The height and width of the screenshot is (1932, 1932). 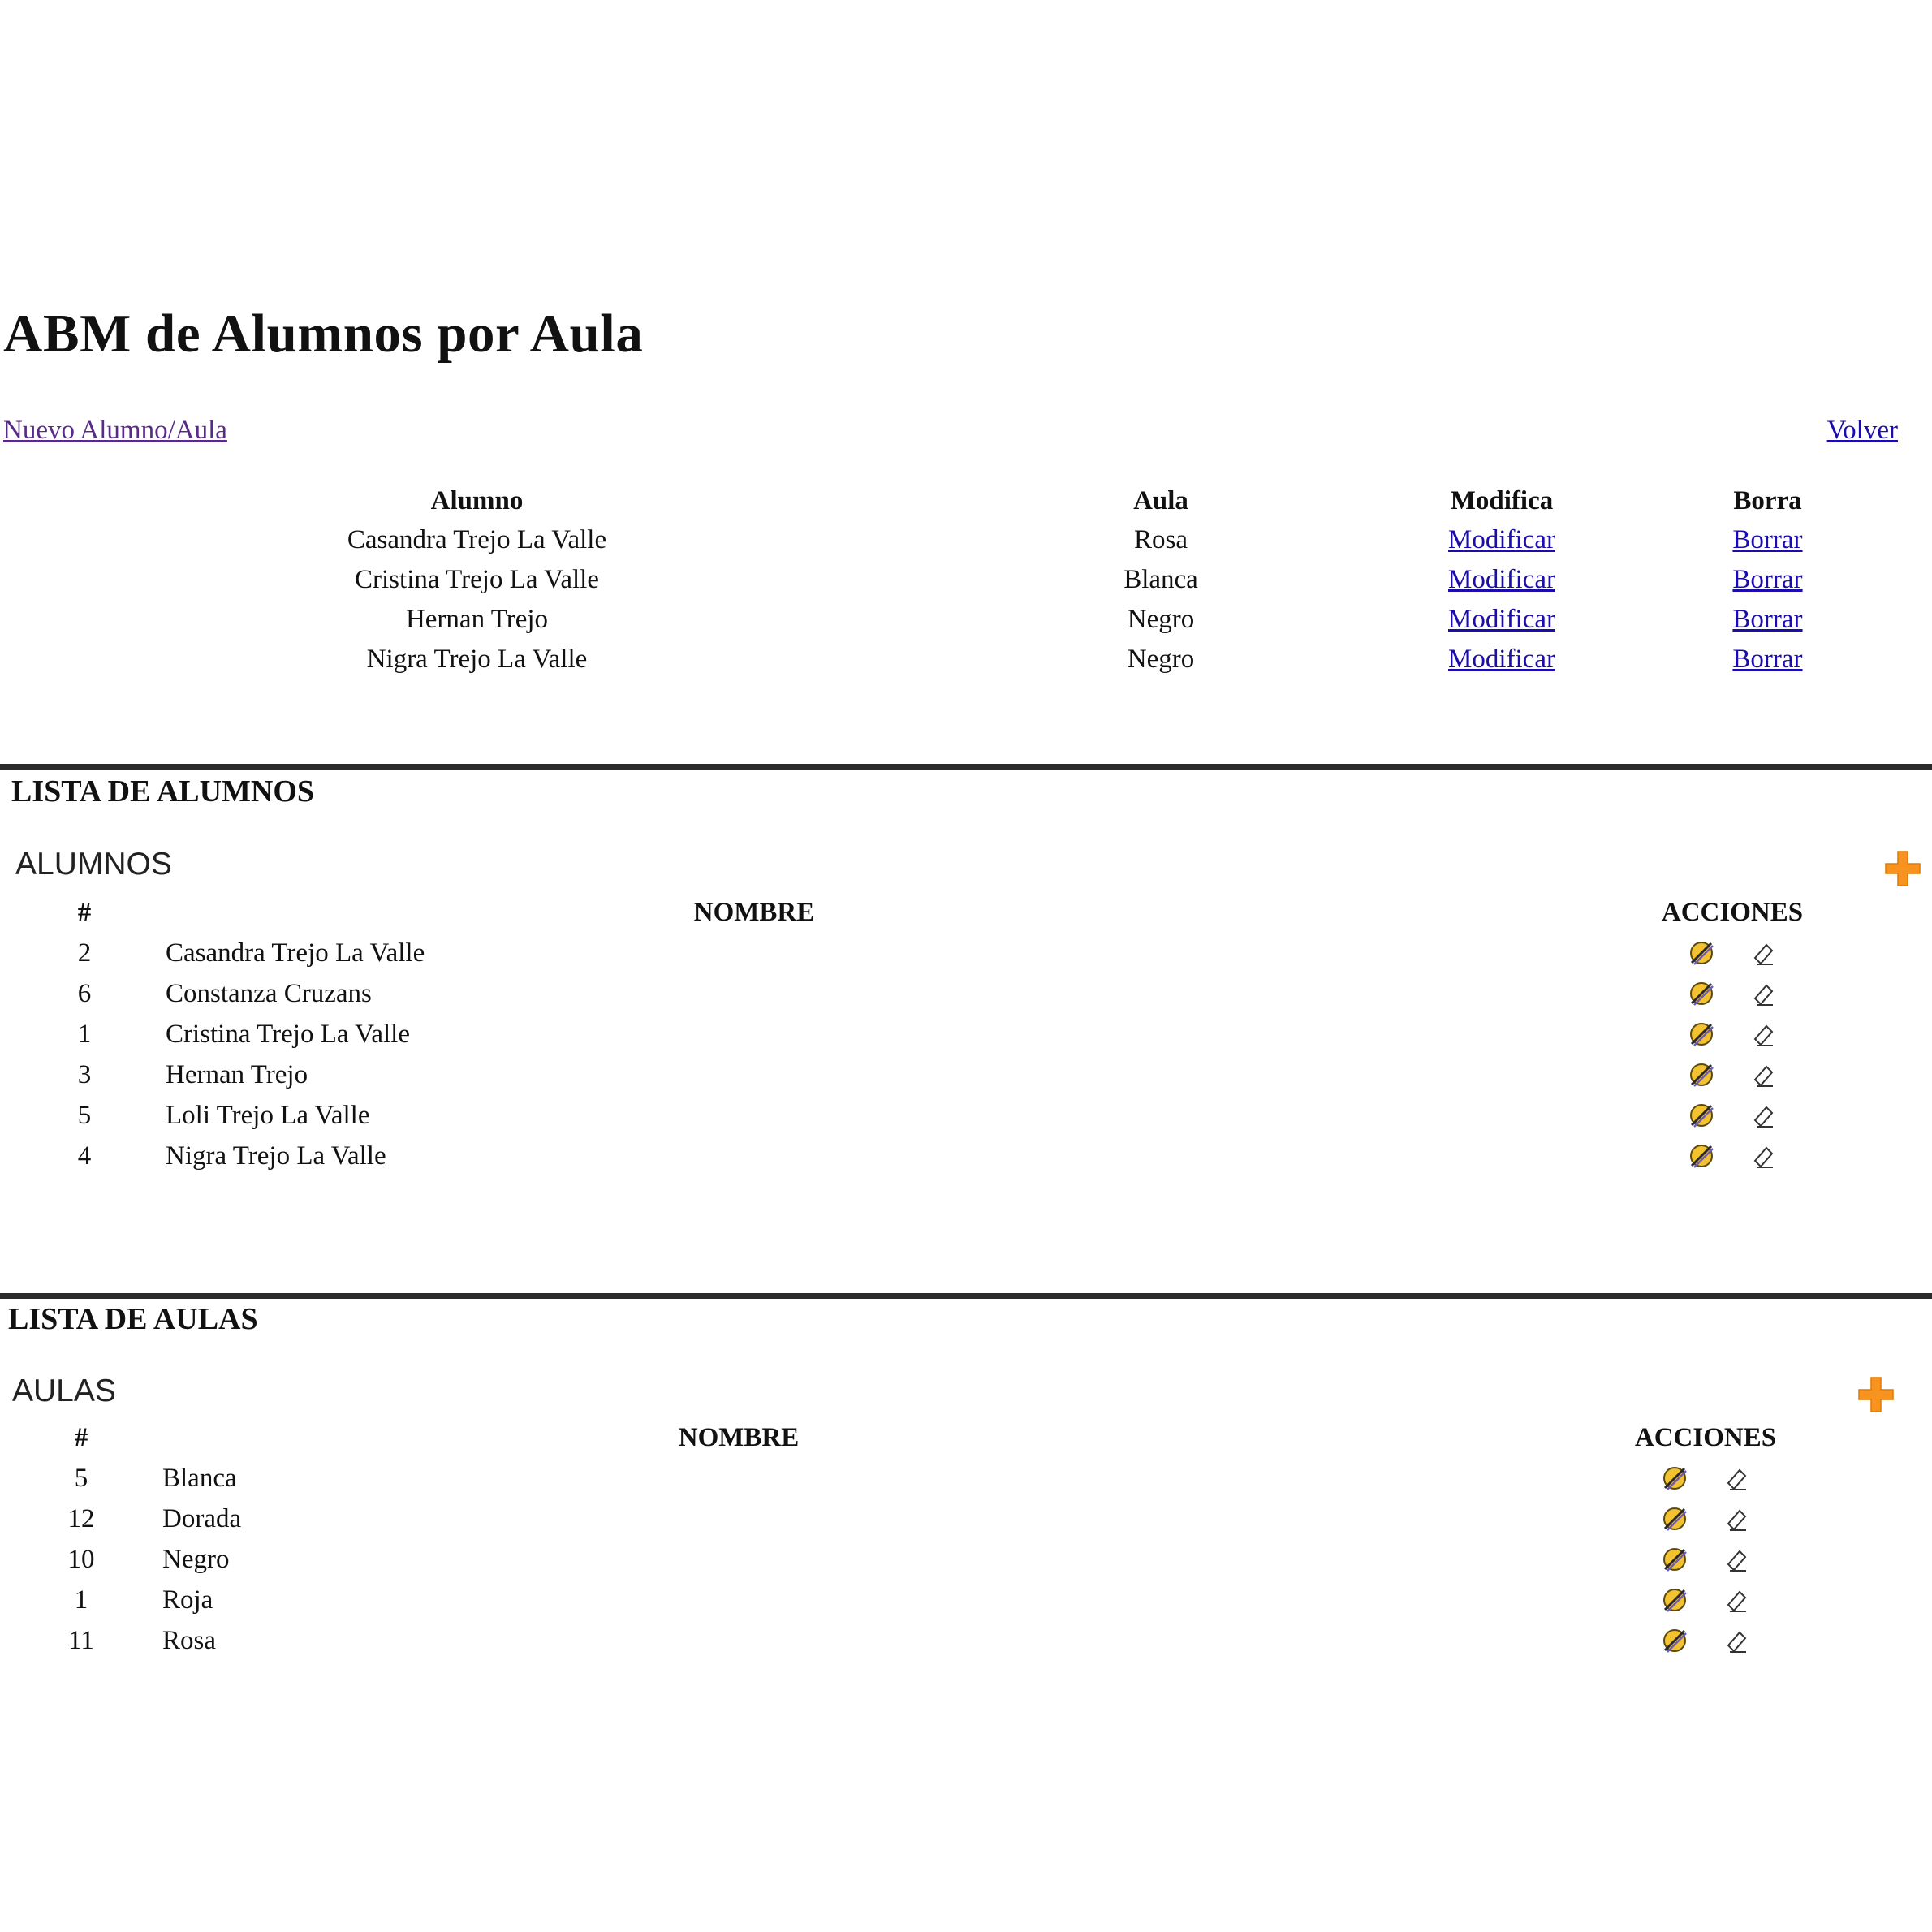 What do you see at coordinates (477, 539) in the screenshot?
I see `alumno-cell: Casandra Trejo La Valle` at bounding box center [477, 539].